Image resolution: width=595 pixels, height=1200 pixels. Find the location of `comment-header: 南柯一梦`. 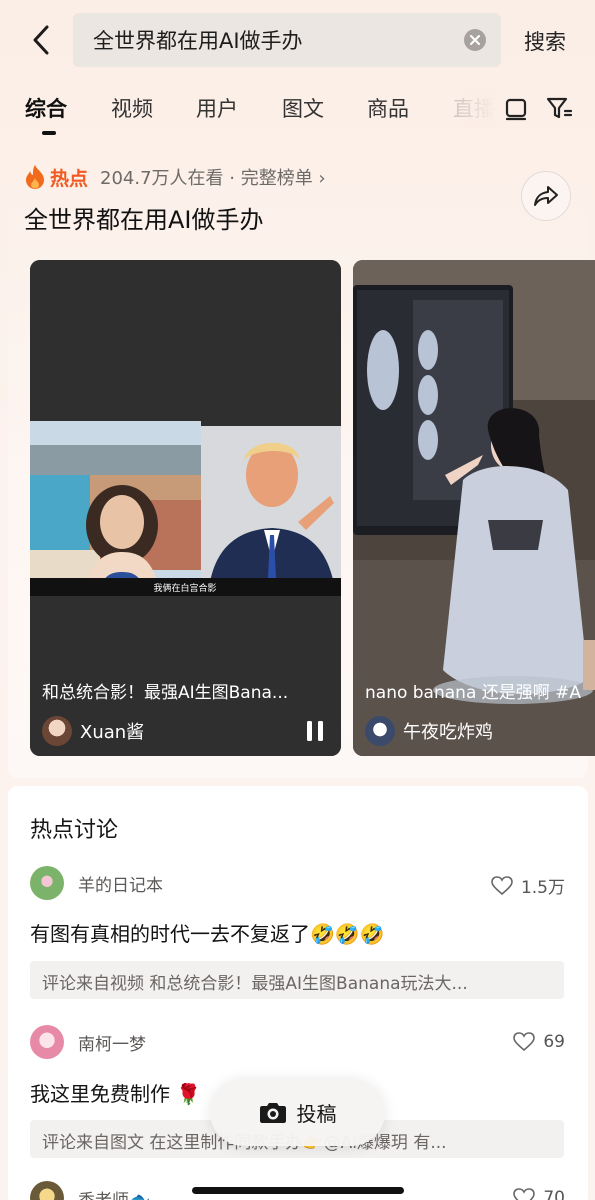

comment-header: 南柯一梦 is located at coordinates (88, 1042).